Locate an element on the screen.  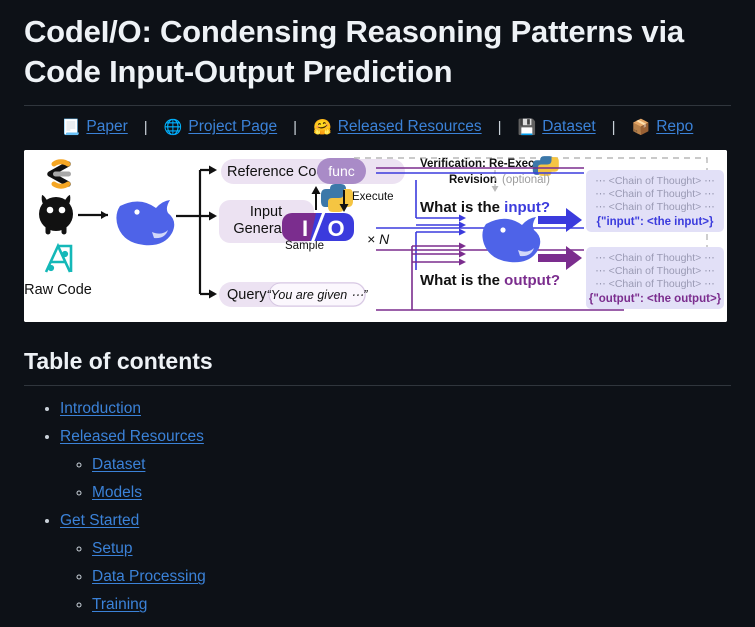
figure-label-execute: Execute is located at coordinates (373, 197).